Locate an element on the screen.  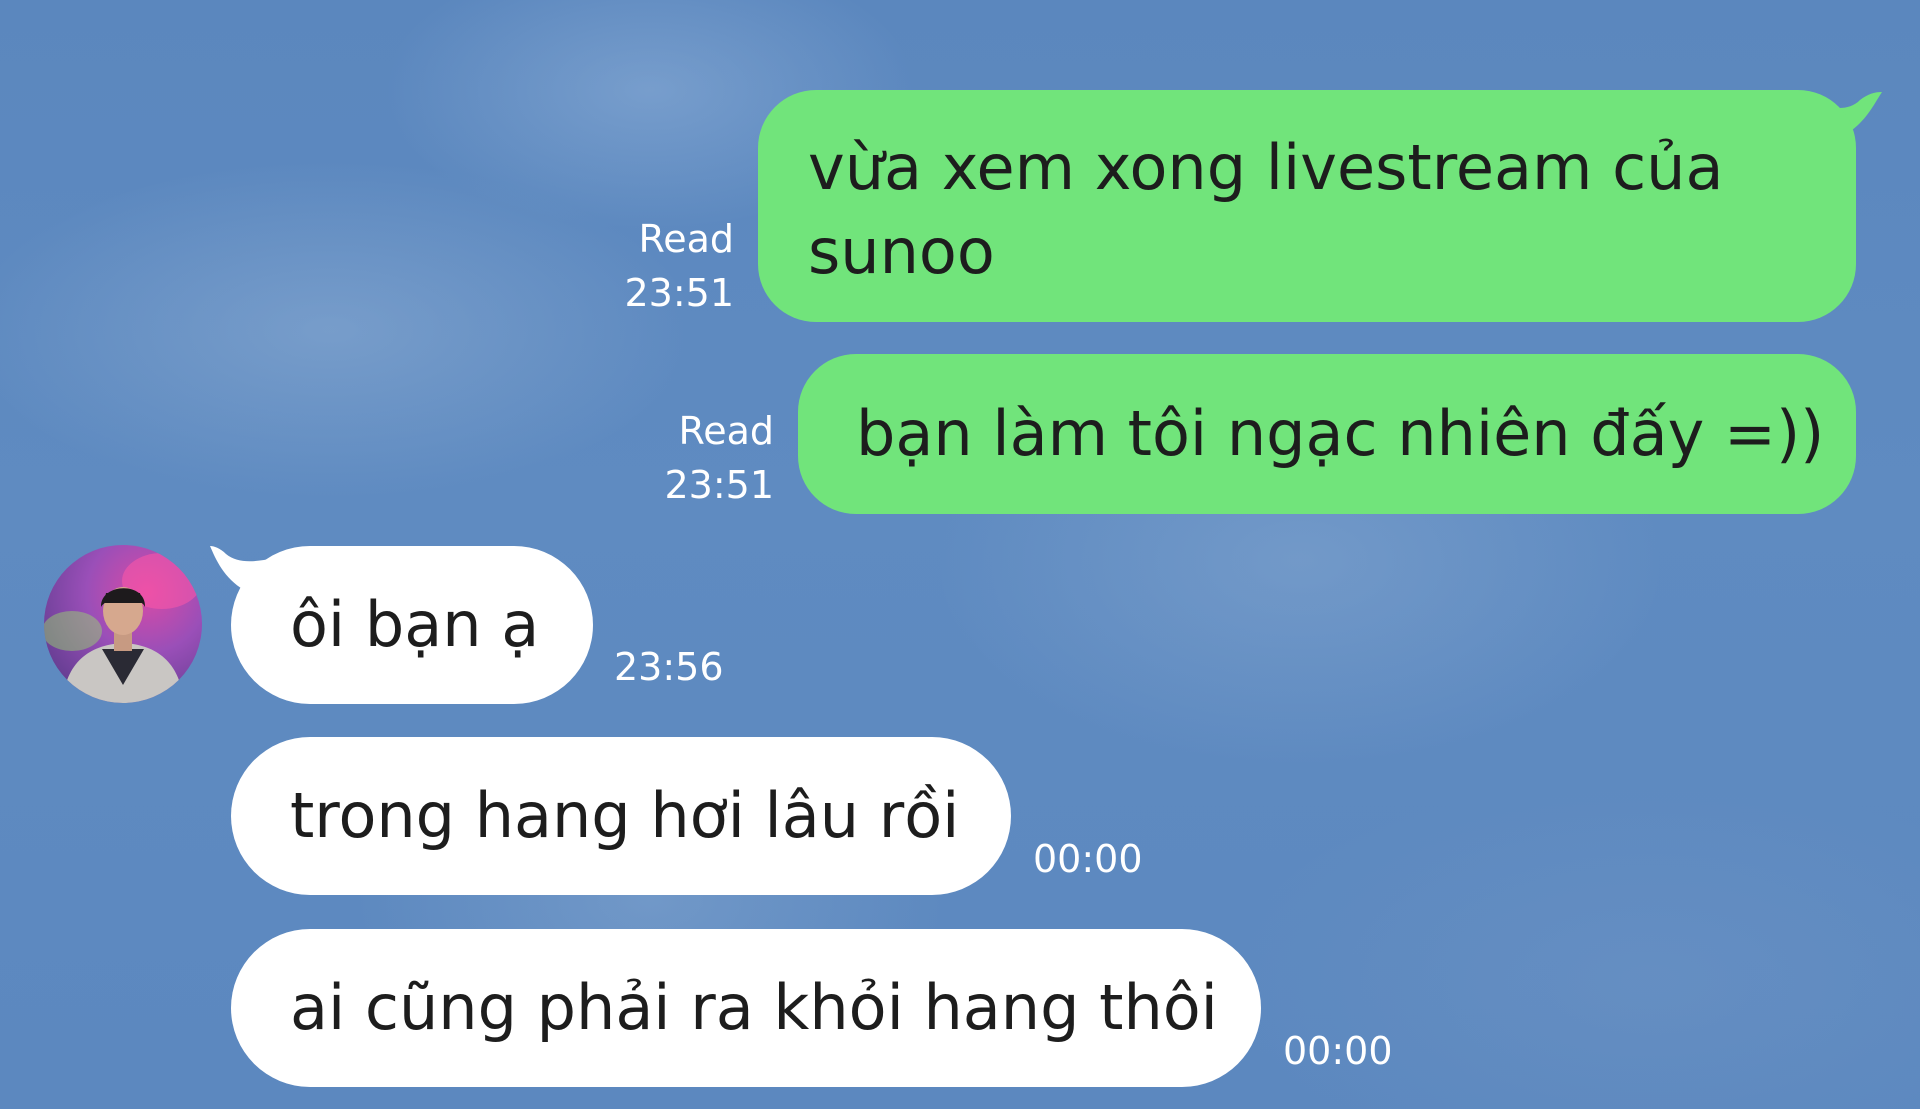
message-text-line: vừa xem xong livestream của is located at coordinates (1266, 167).